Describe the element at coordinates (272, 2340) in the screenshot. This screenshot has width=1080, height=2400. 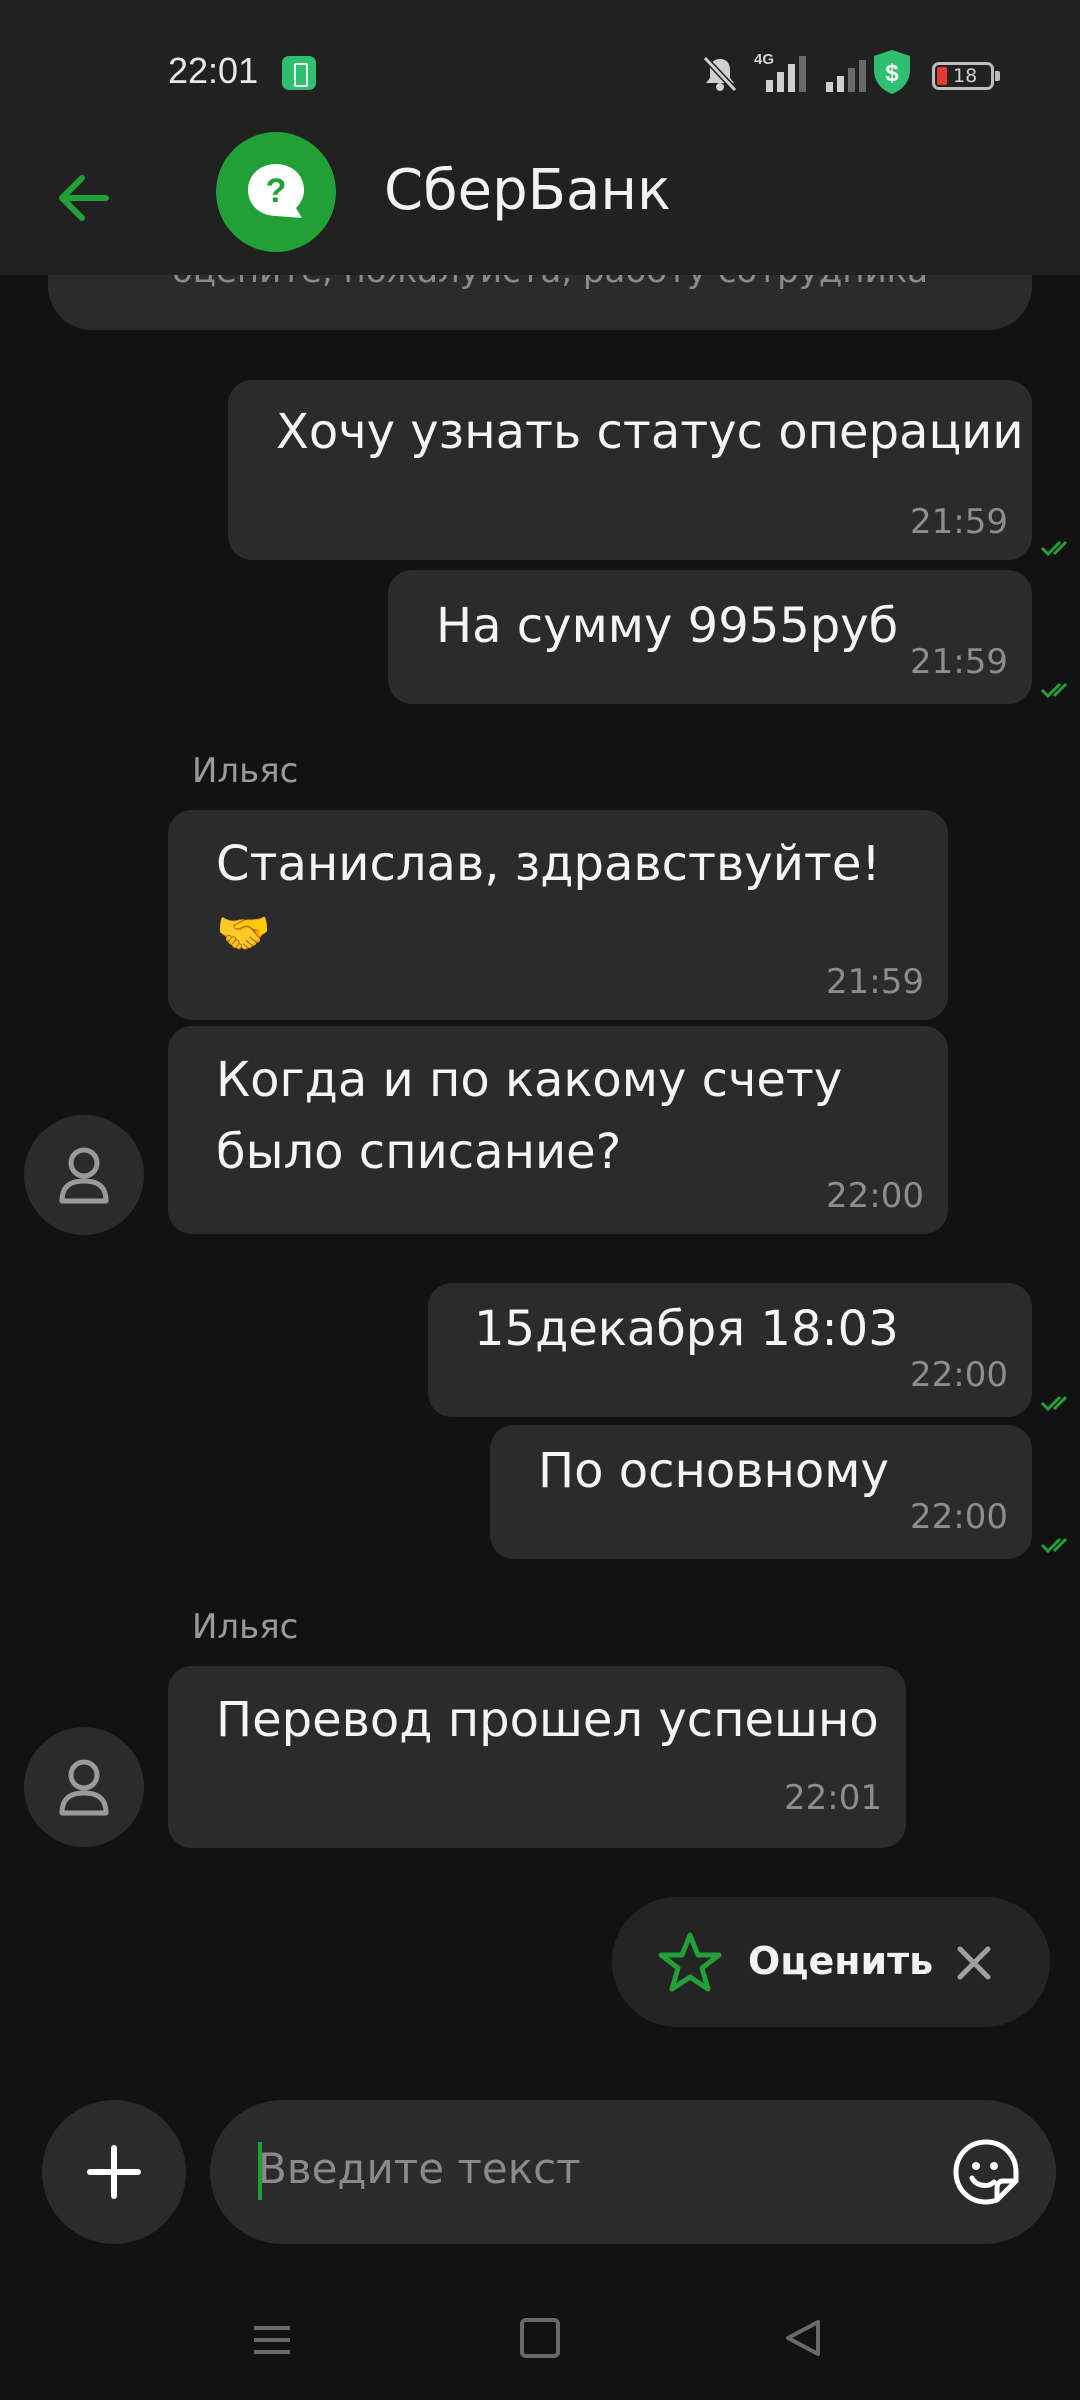
I see `menu-icon` at that location.